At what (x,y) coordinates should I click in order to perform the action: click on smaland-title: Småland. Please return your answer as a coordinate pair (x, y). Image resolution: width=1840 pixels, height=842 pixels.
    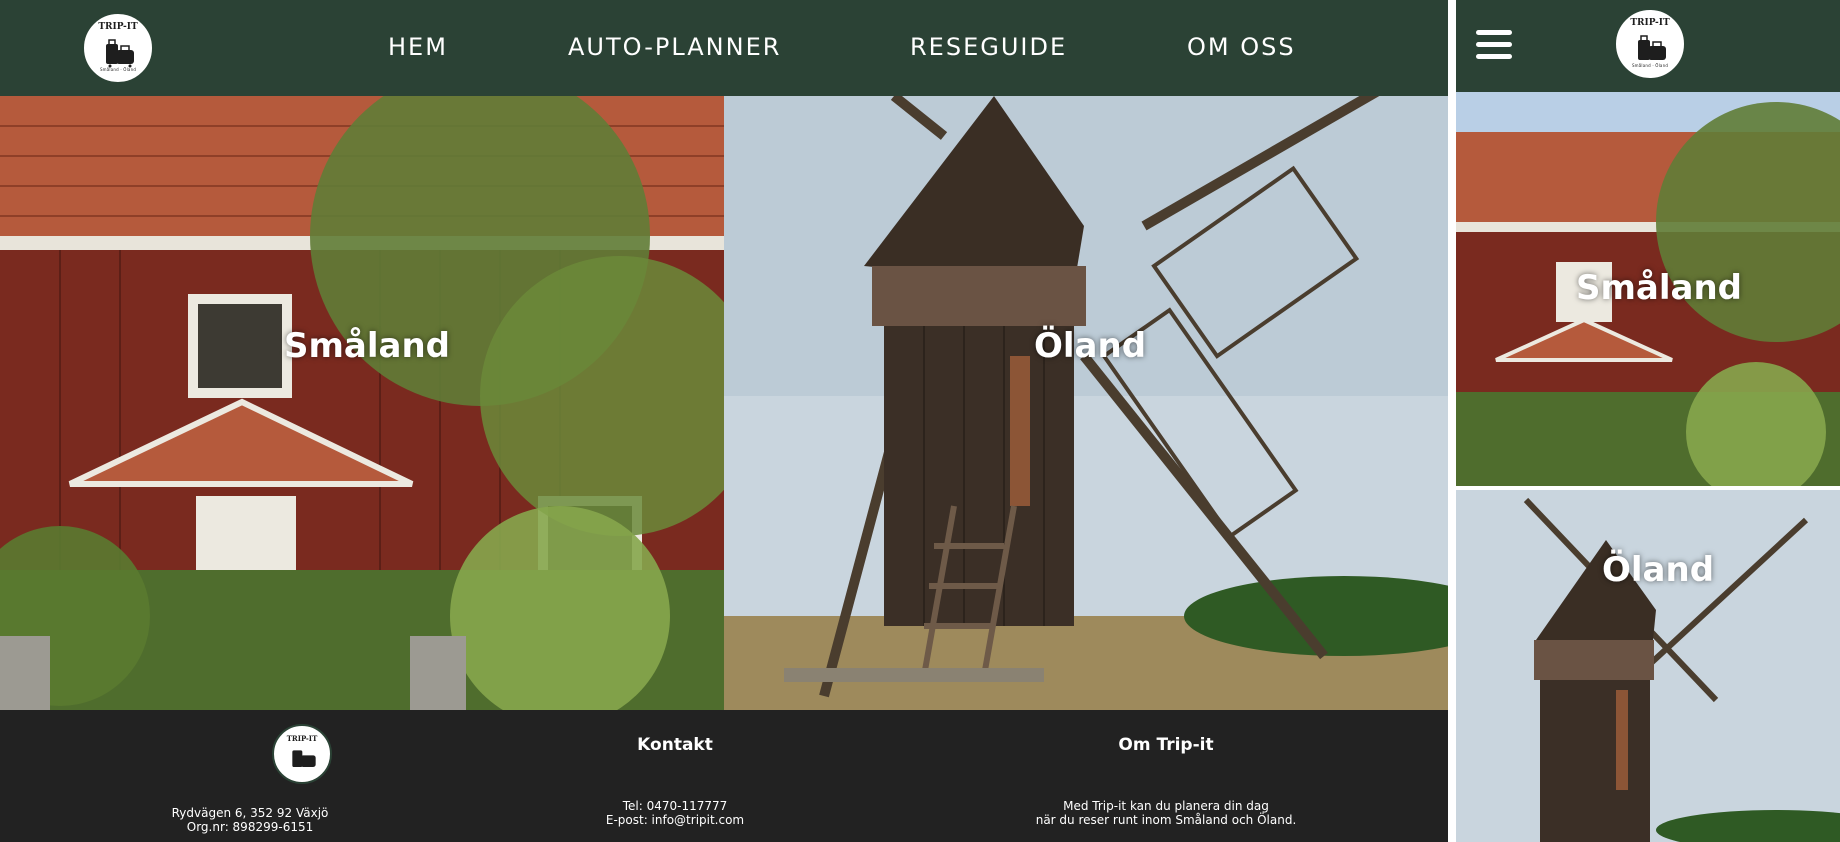
    Looking at the image, I should click on (367, 346).